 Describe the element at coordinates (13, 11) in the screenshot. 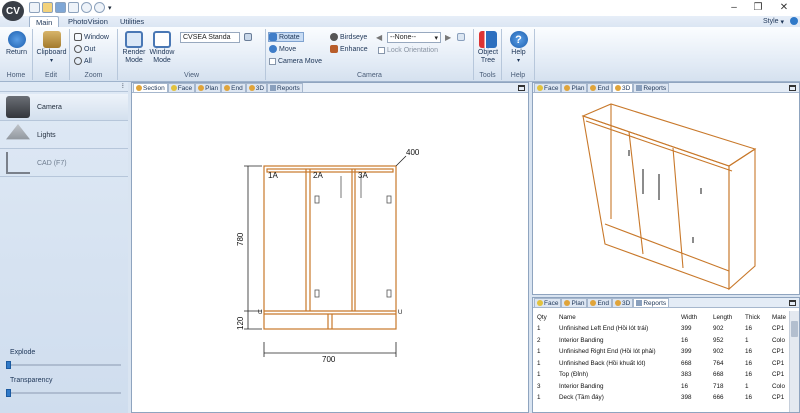

I see `app-logo: CV` at that location.